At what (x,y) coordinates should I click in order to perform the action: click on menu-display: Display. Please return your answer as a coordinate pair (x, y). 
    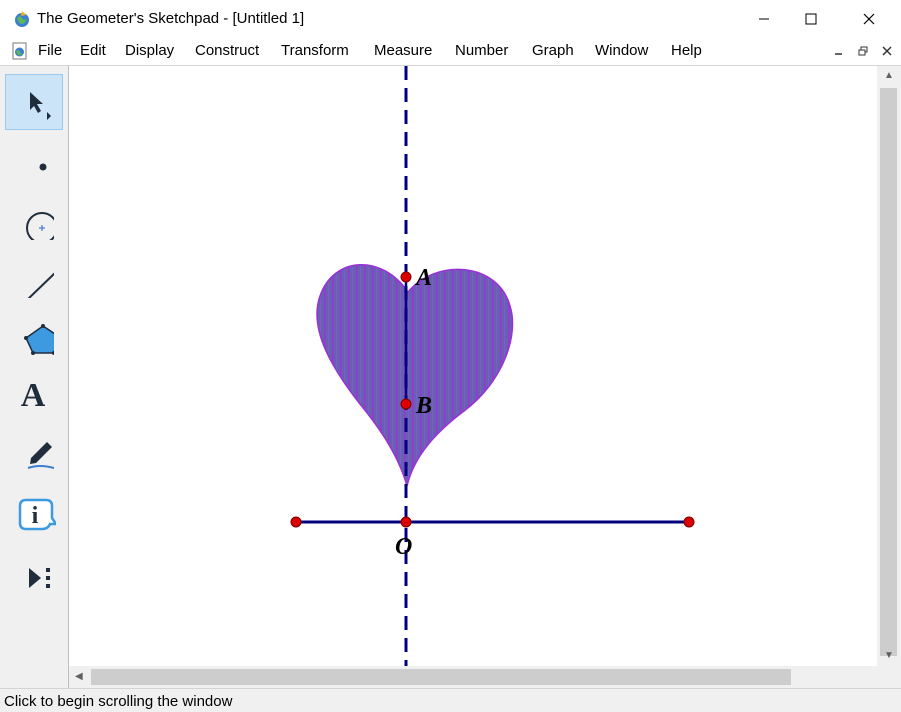
    Looking at the image, I should click on (149, 50).